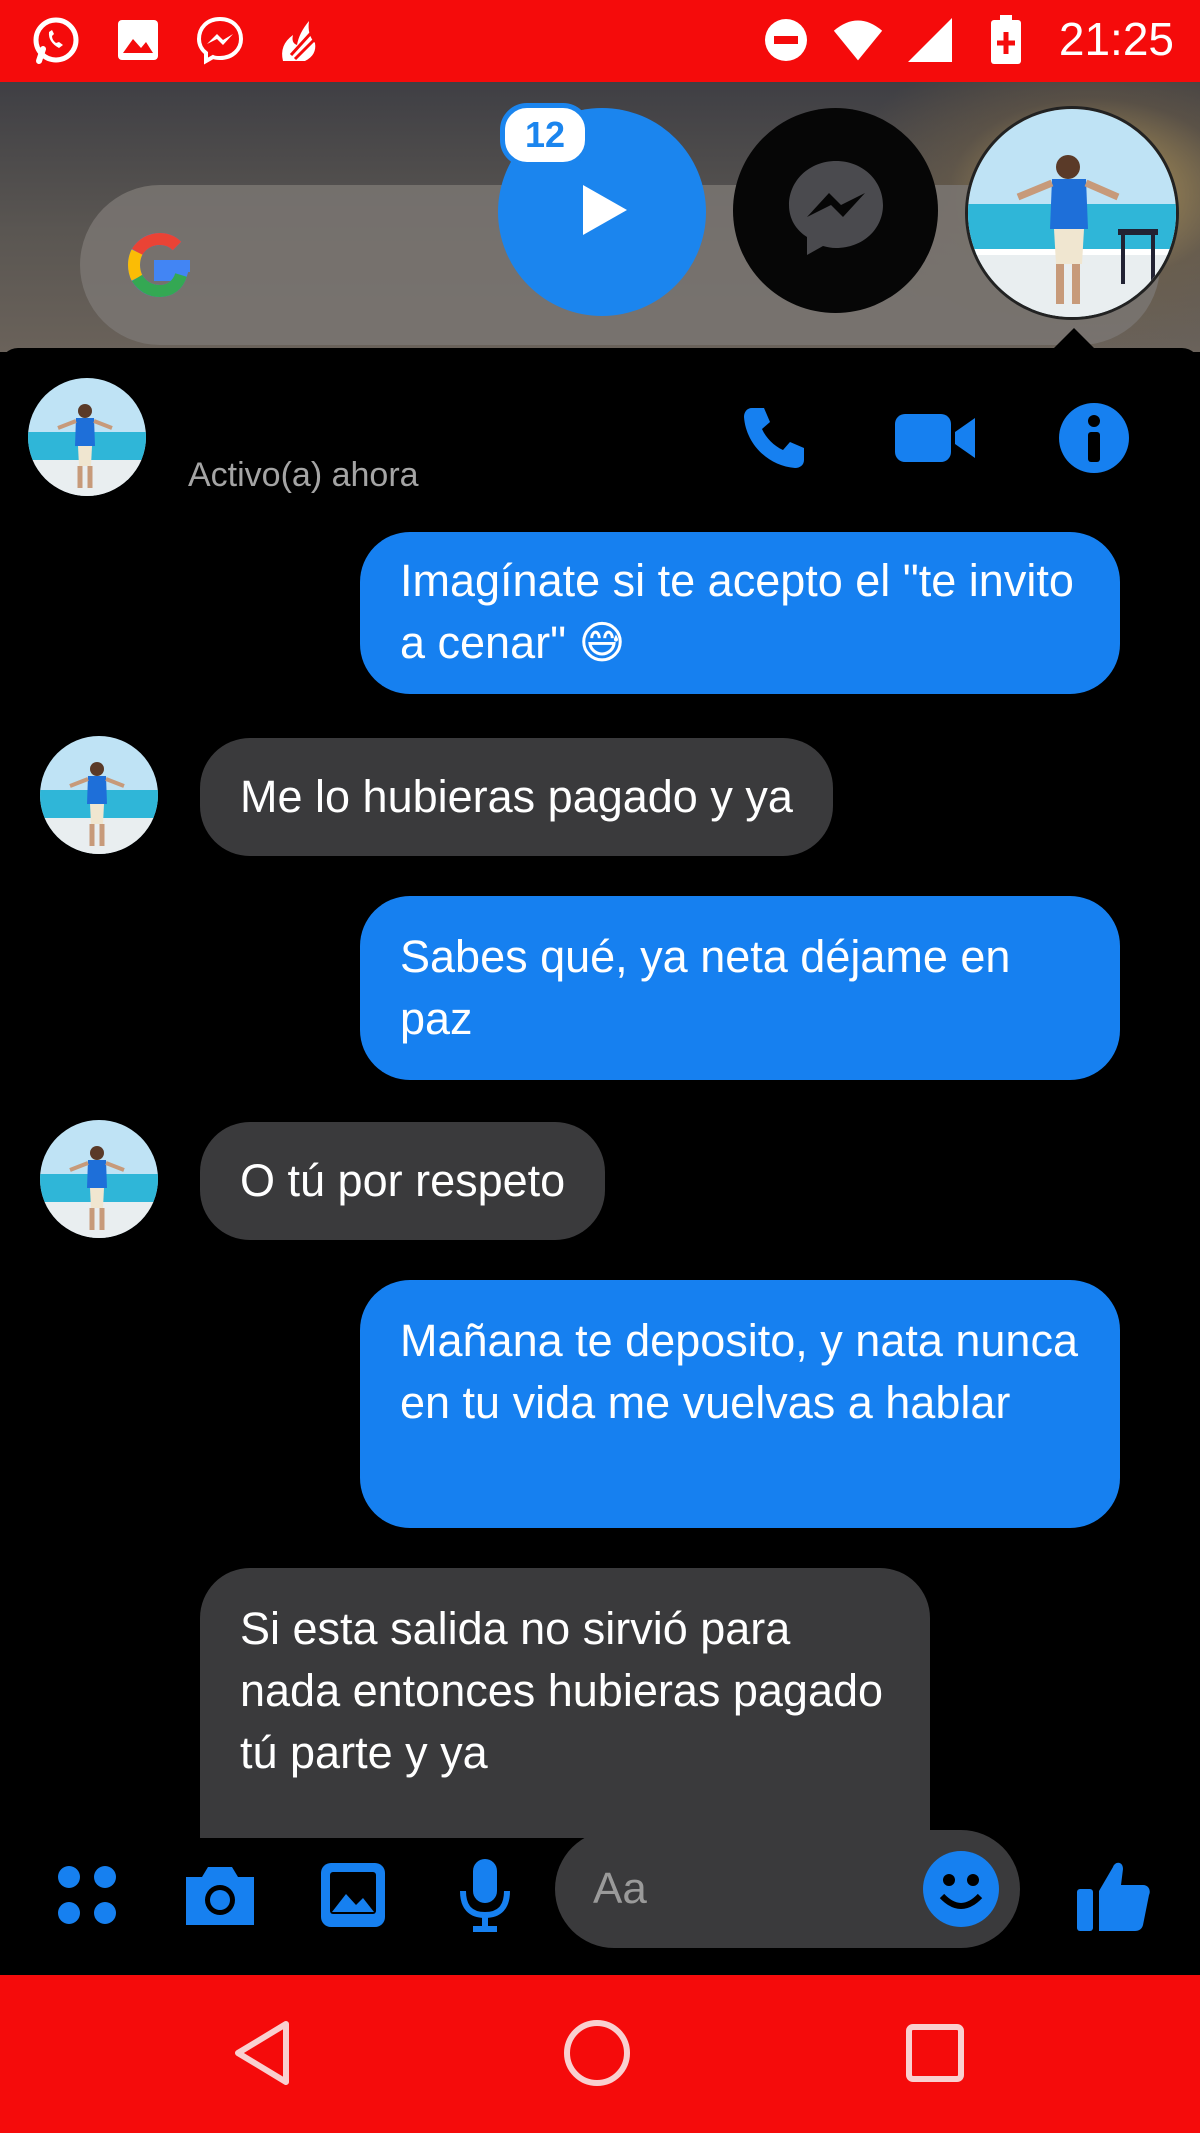 This screenshot has height=2133, width=1200. What do you see at coordinates (298, 40) in the screenshot?
I see `flame-icon` at bounding box center [298, 40].